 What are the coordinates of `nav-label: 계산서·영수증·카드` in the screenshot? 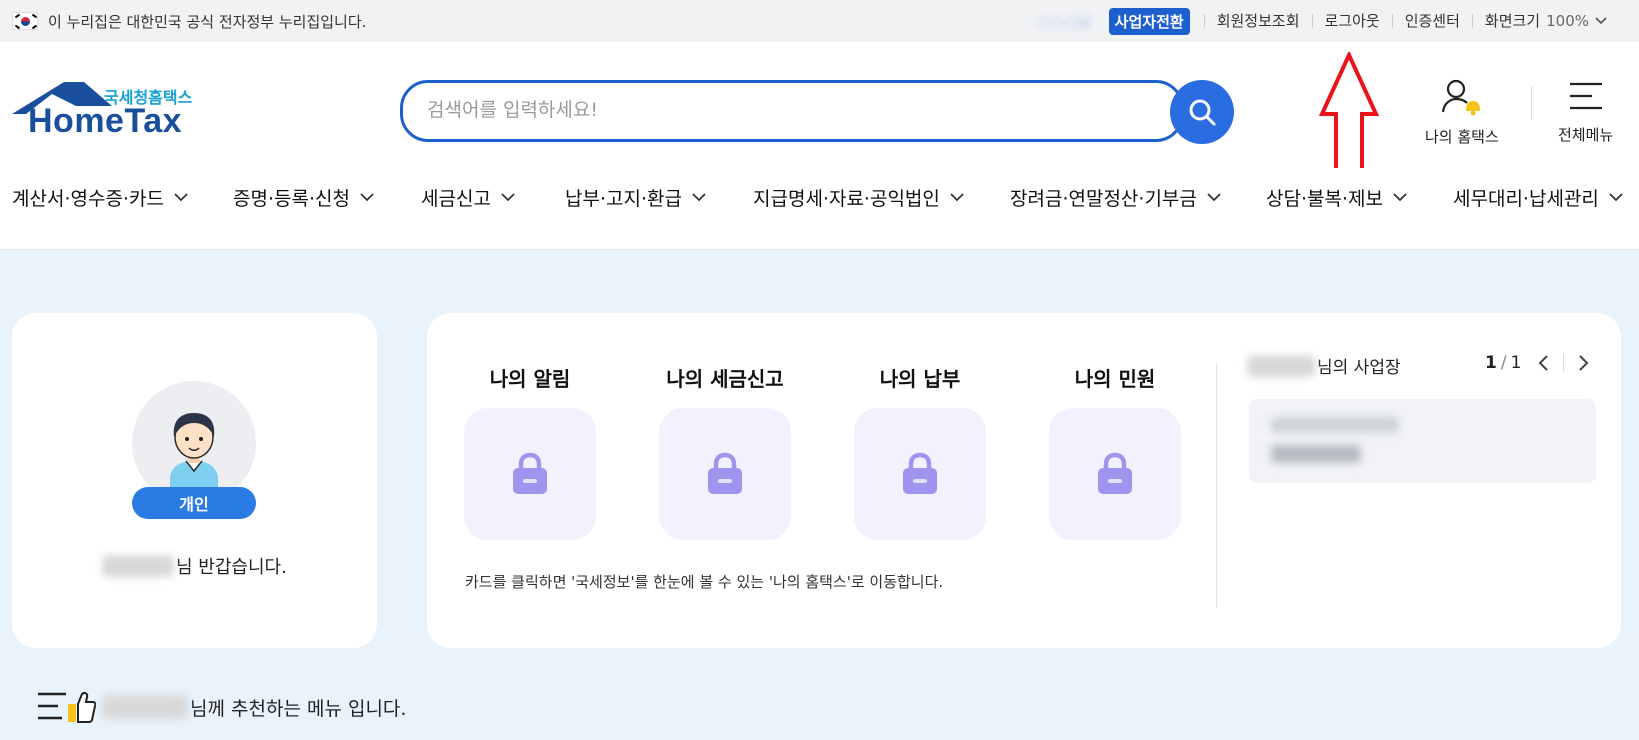 It's located at (88, 199).